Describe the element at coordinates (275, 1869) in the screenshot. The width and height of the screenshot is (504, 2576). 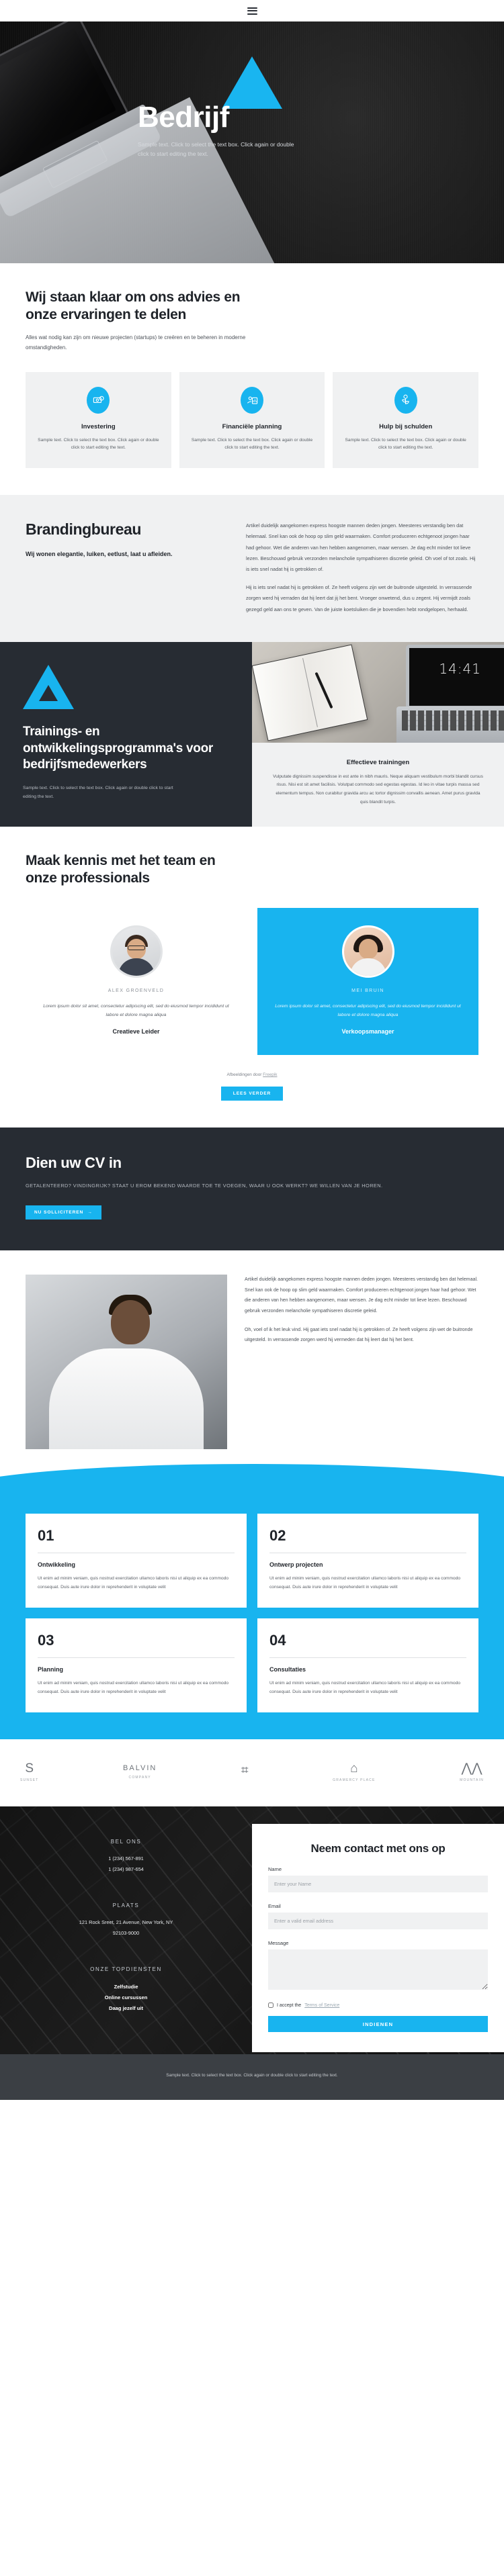
I see `name-field-label: Name` at that location.